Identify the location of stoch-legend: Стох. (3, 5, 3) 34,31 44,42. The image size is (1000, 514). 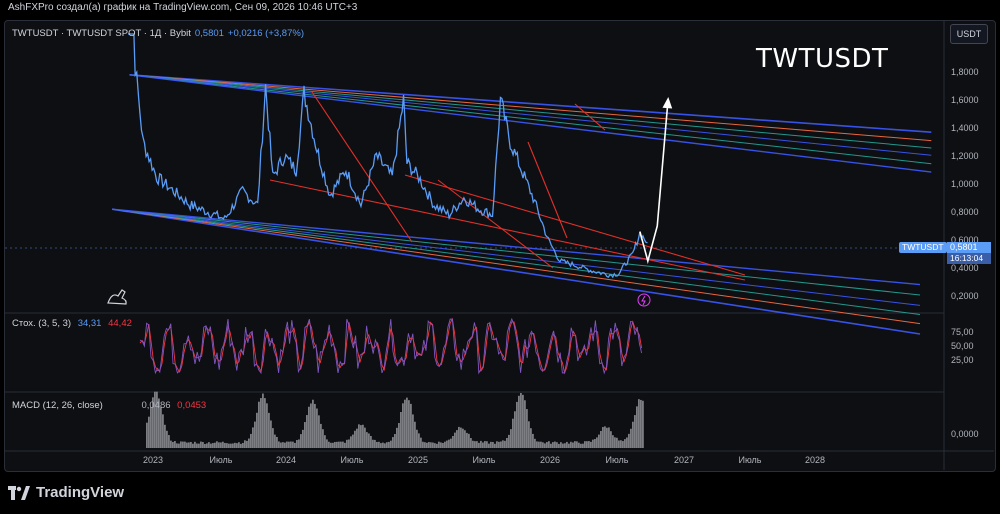
(72, 323).